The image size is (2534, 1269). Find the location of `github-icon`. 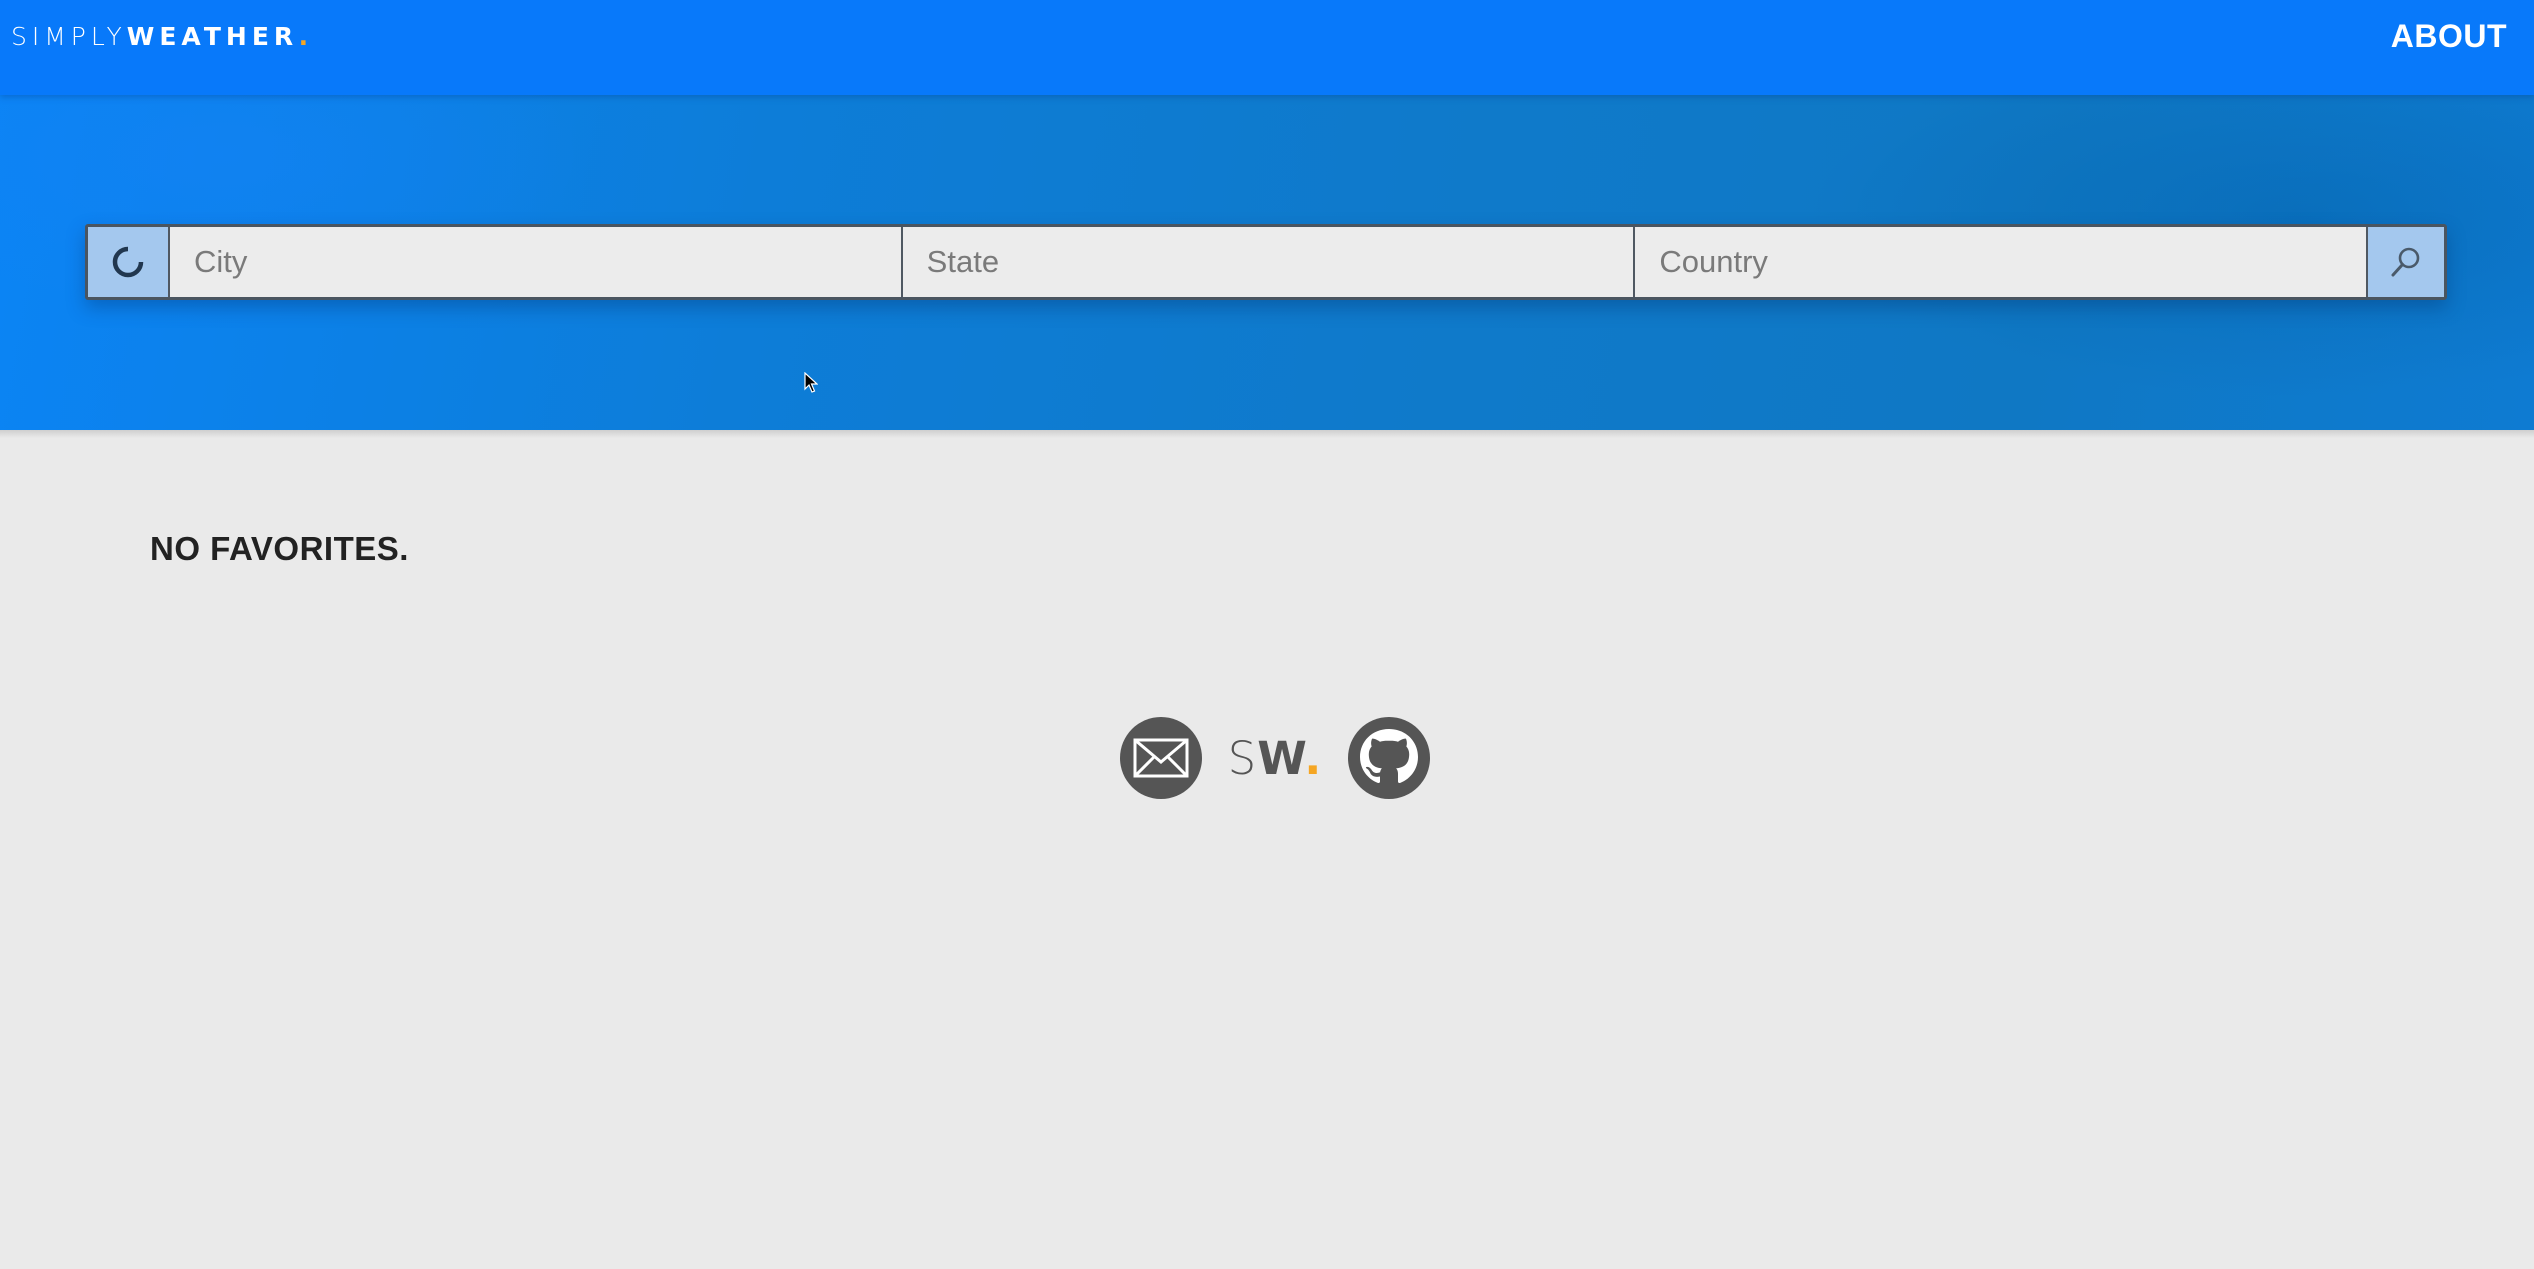

github-icon is located at coordinates (1389, 756).